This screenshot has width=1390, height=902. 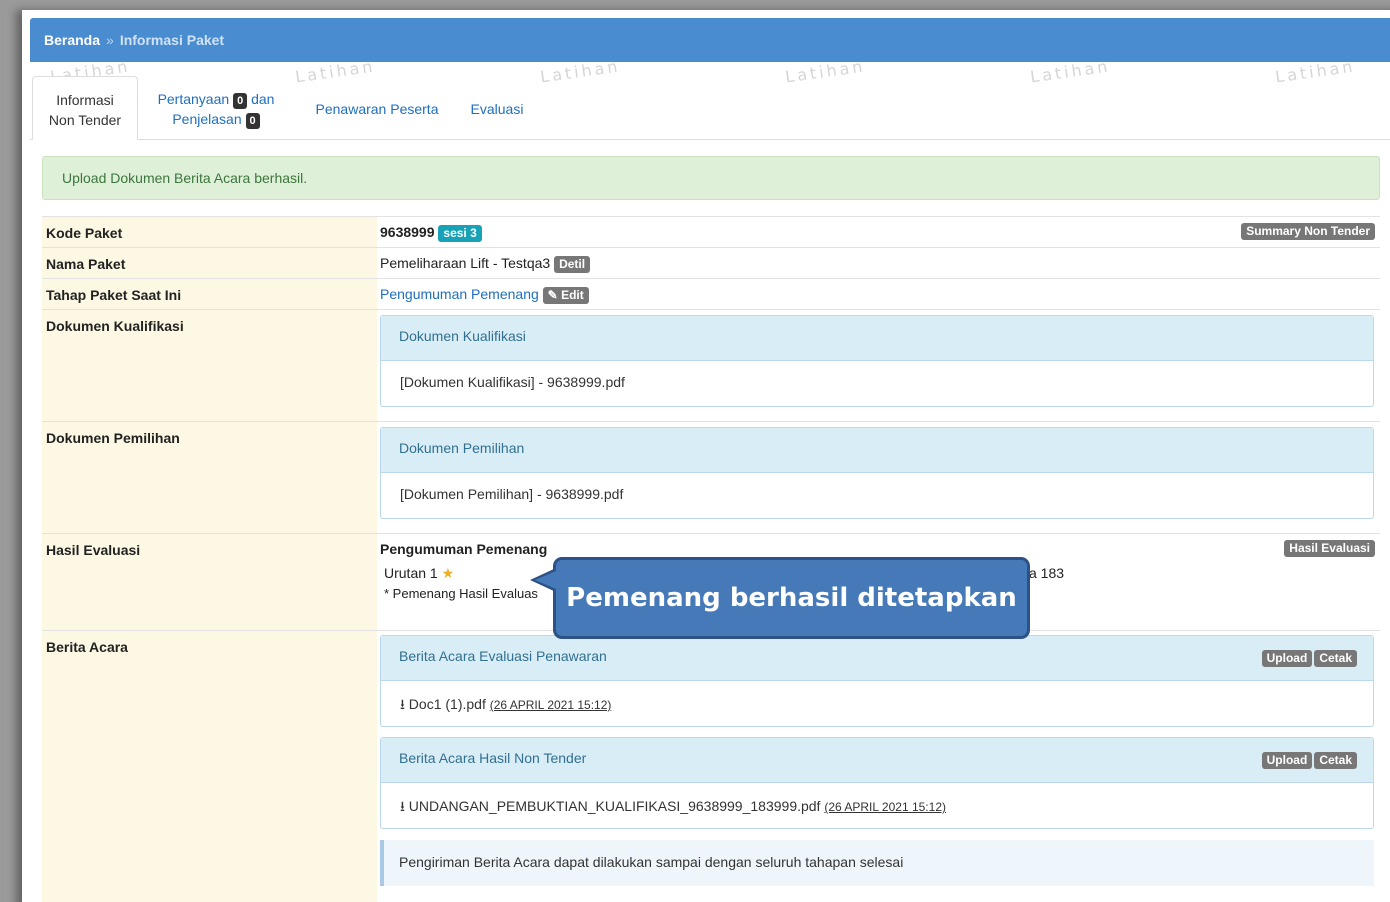 I want to click on row-label: Nama Paket, so click(x=209, y=263).